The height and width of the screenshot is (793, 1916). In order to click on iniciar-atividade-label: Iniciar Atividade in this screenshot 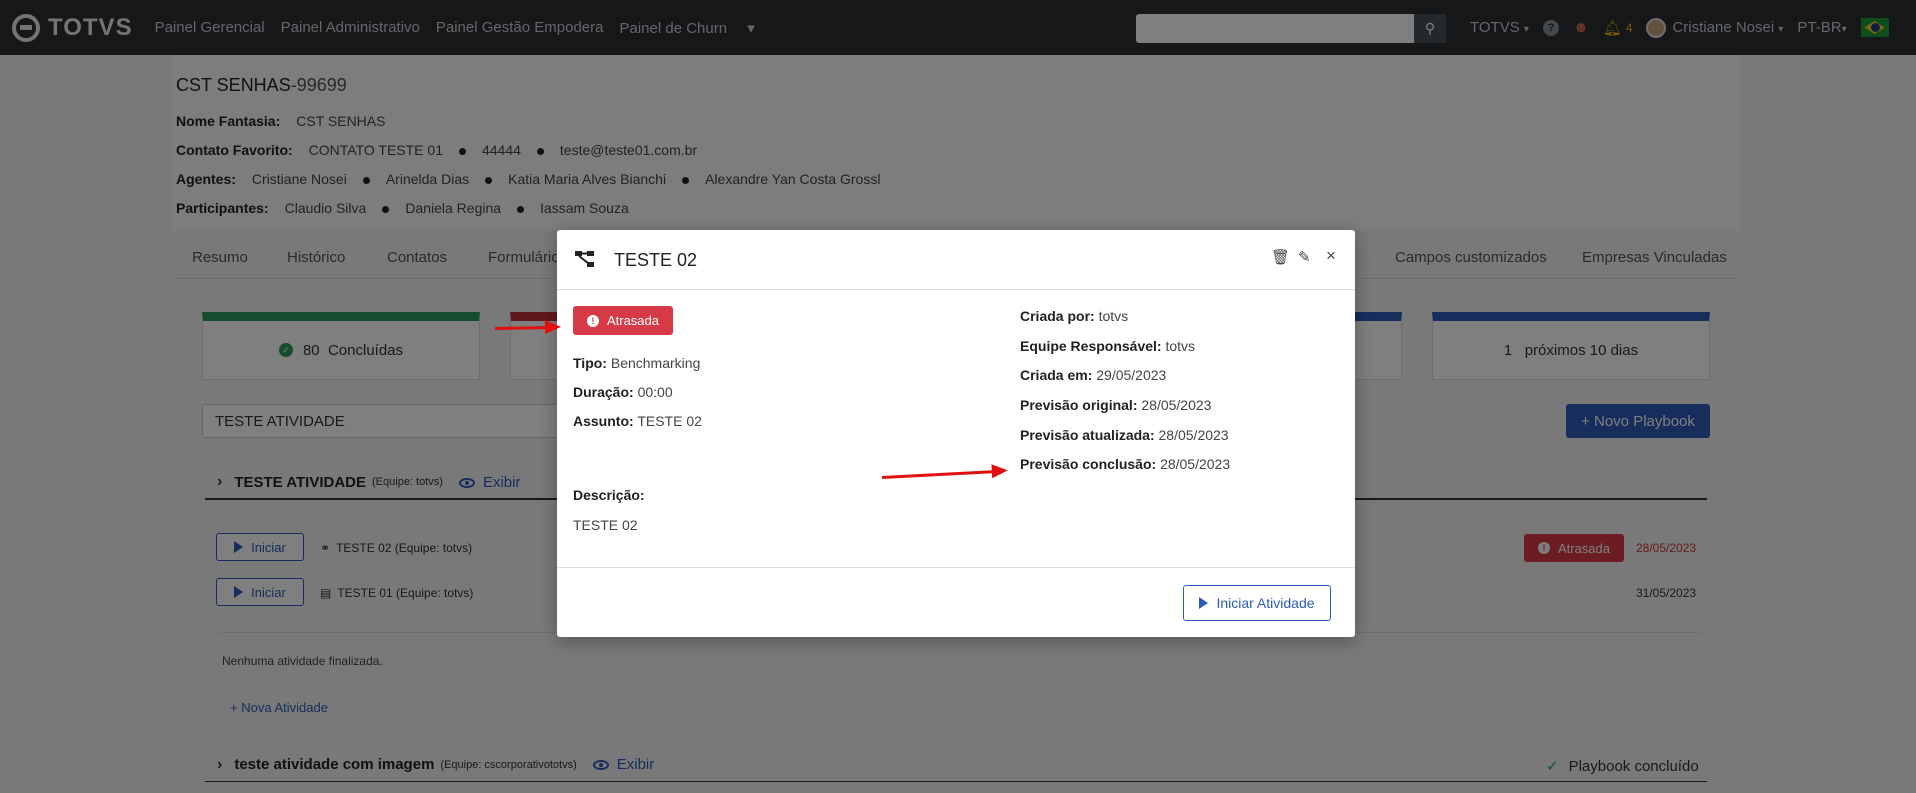, I will do `click(1265, 603)`.